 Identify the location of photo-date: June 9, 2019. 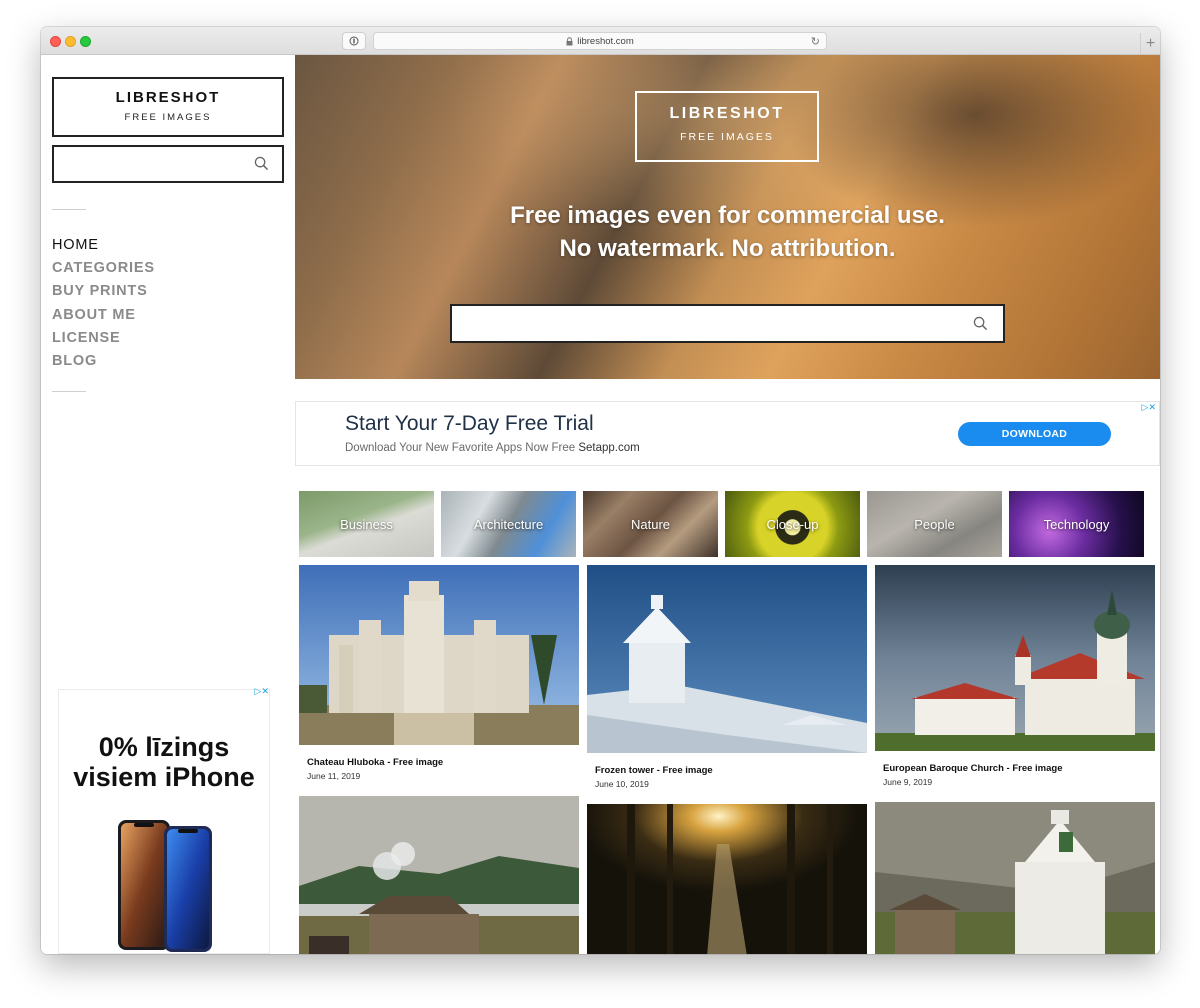
(908, 782).